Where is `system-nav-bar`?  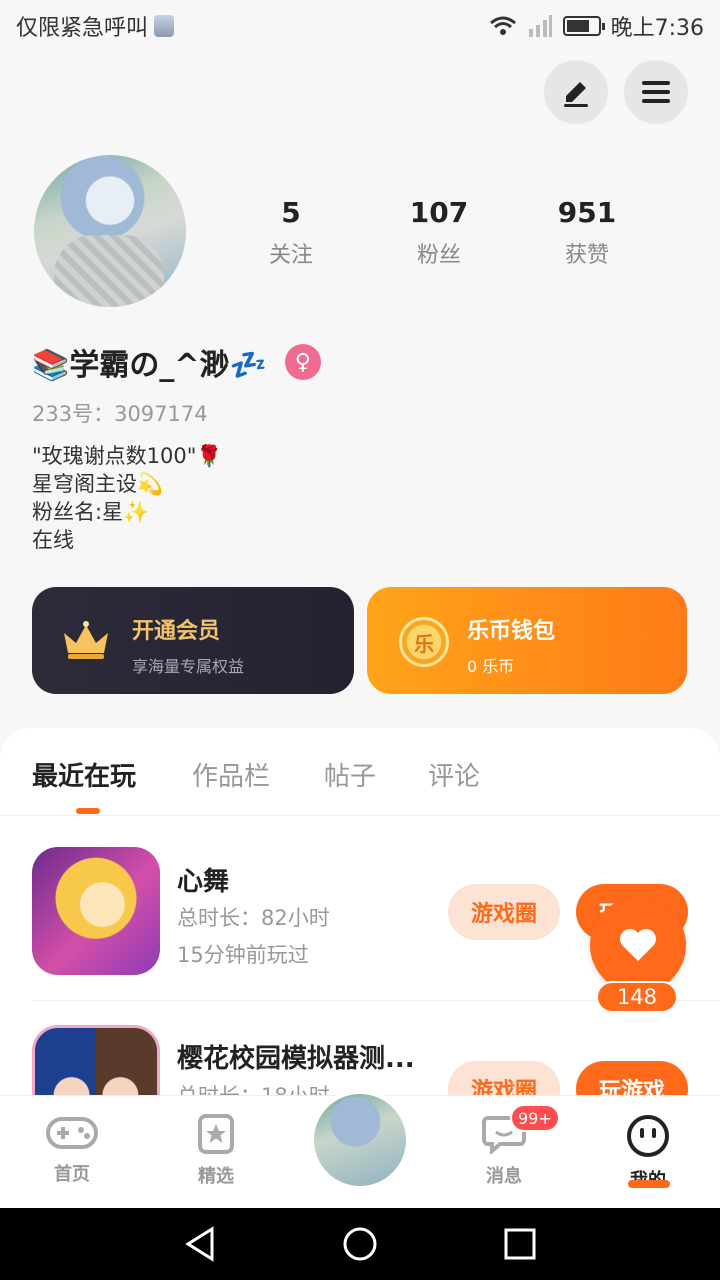 system-nav-bar is located at coordinates (360, 1244).